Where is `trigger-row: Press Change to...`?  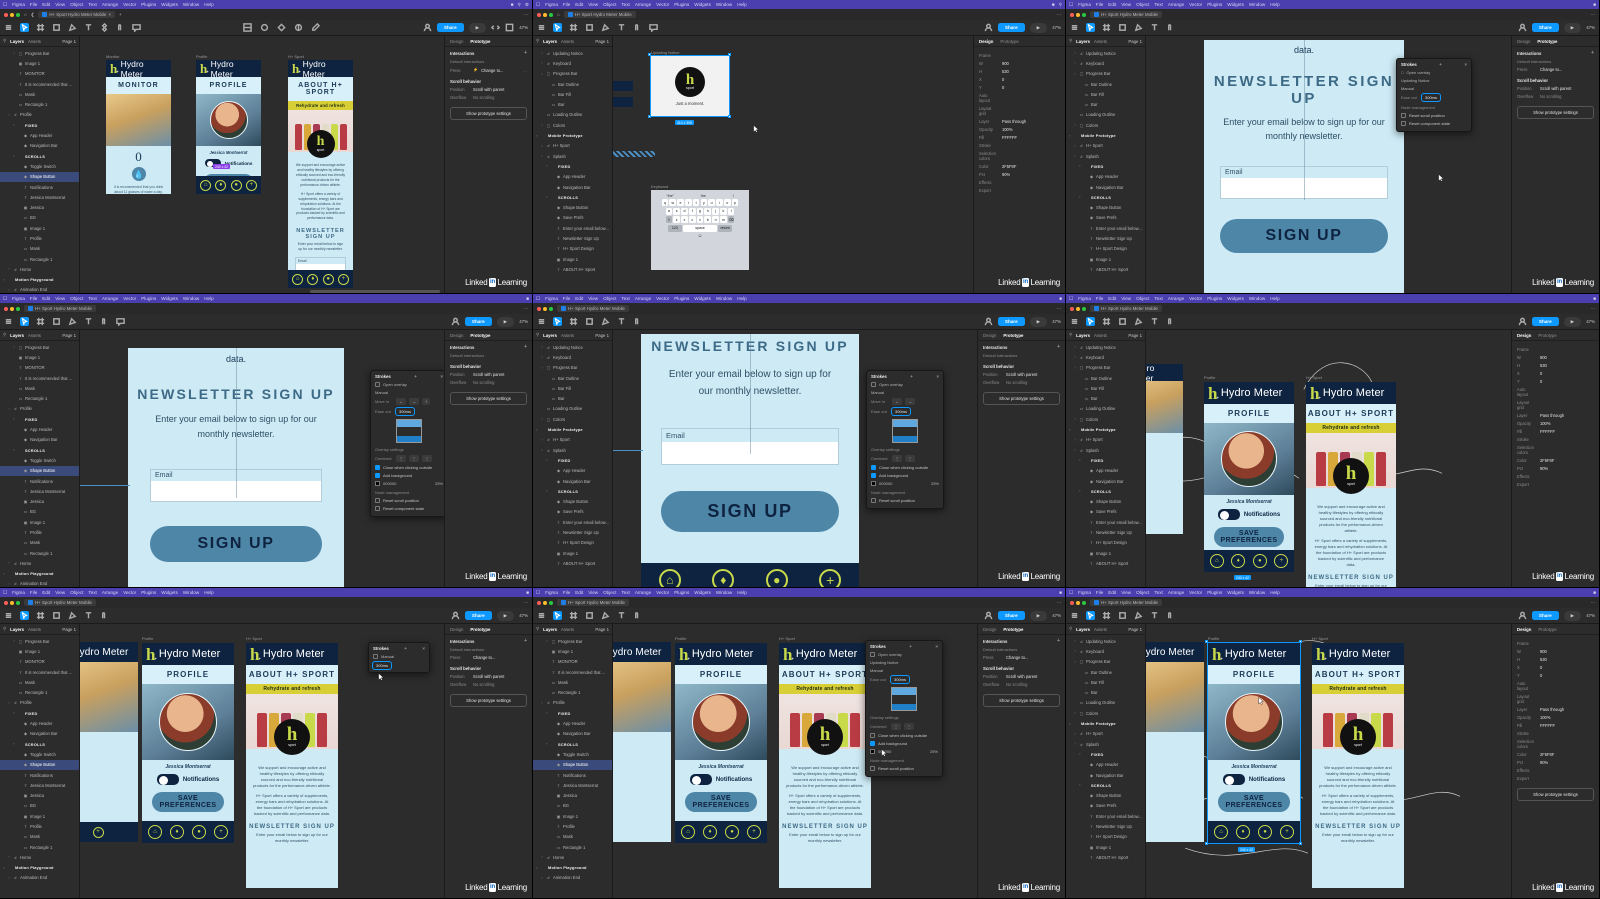 trigger-row: Press Change to... is located at coordinates (488, 657).